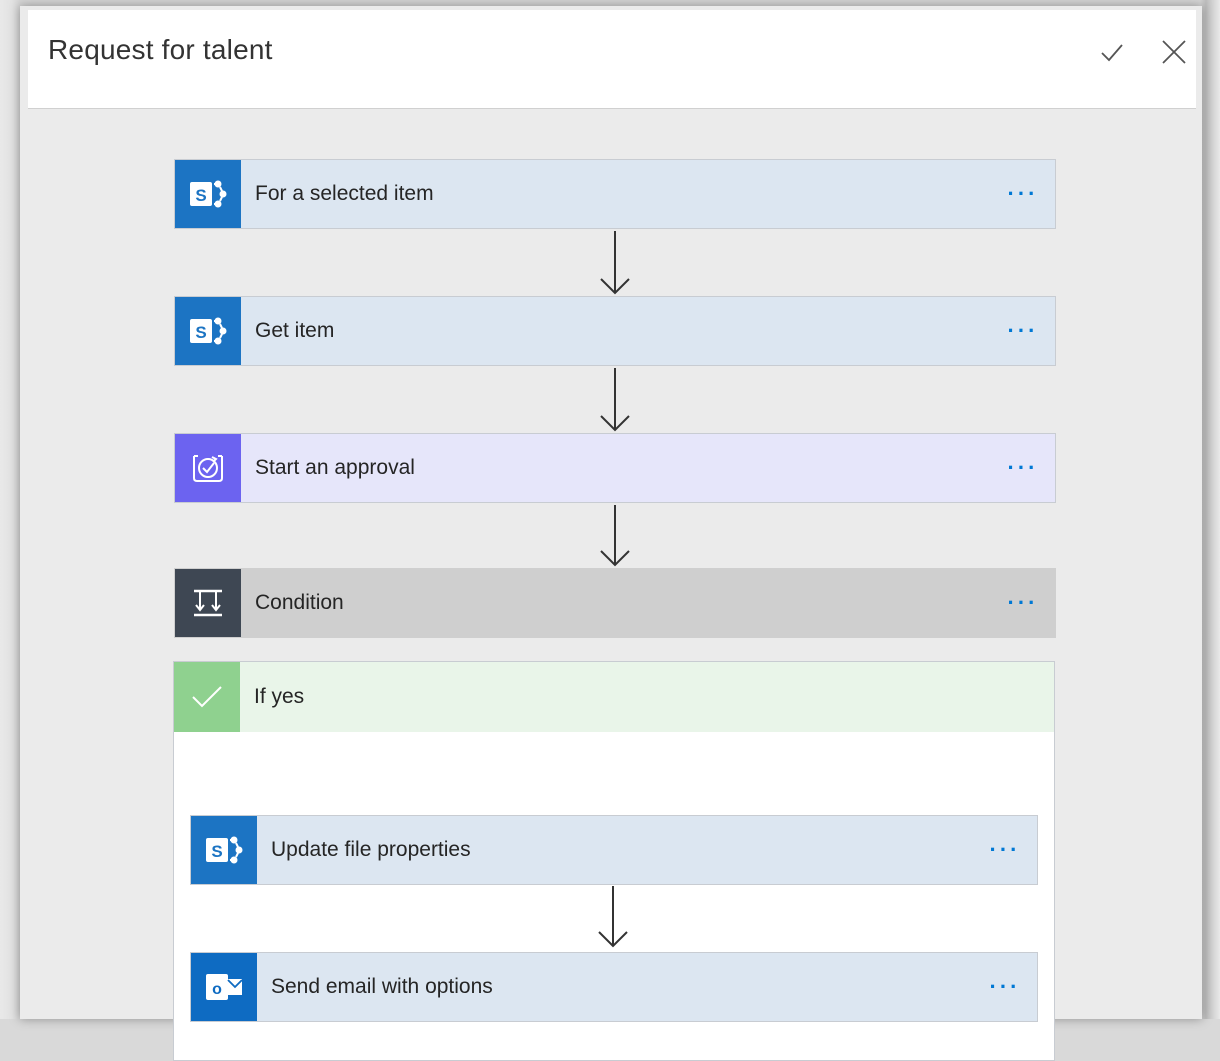 The image size is (1220, 1061). Describe the element at coordinates (615, 468) in the screenshot. I see `step-start-an-approval: Start an approval ···` at that location.